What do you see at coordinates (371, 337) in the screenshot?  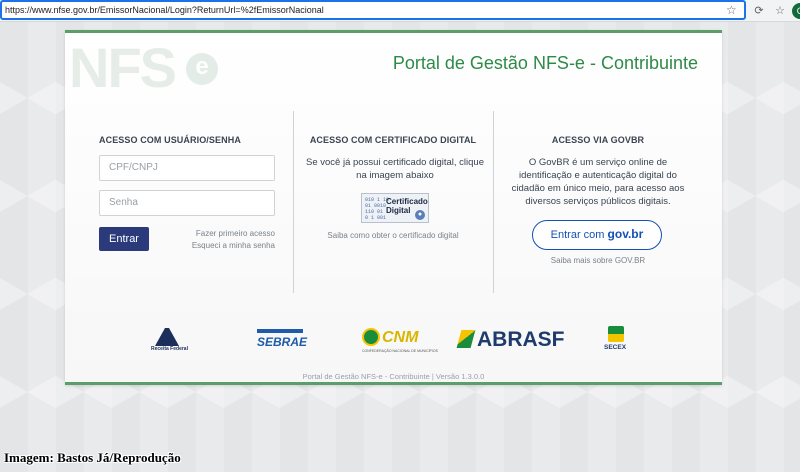 I see `cnm-globe-icon` at bounding box center [371, 337].